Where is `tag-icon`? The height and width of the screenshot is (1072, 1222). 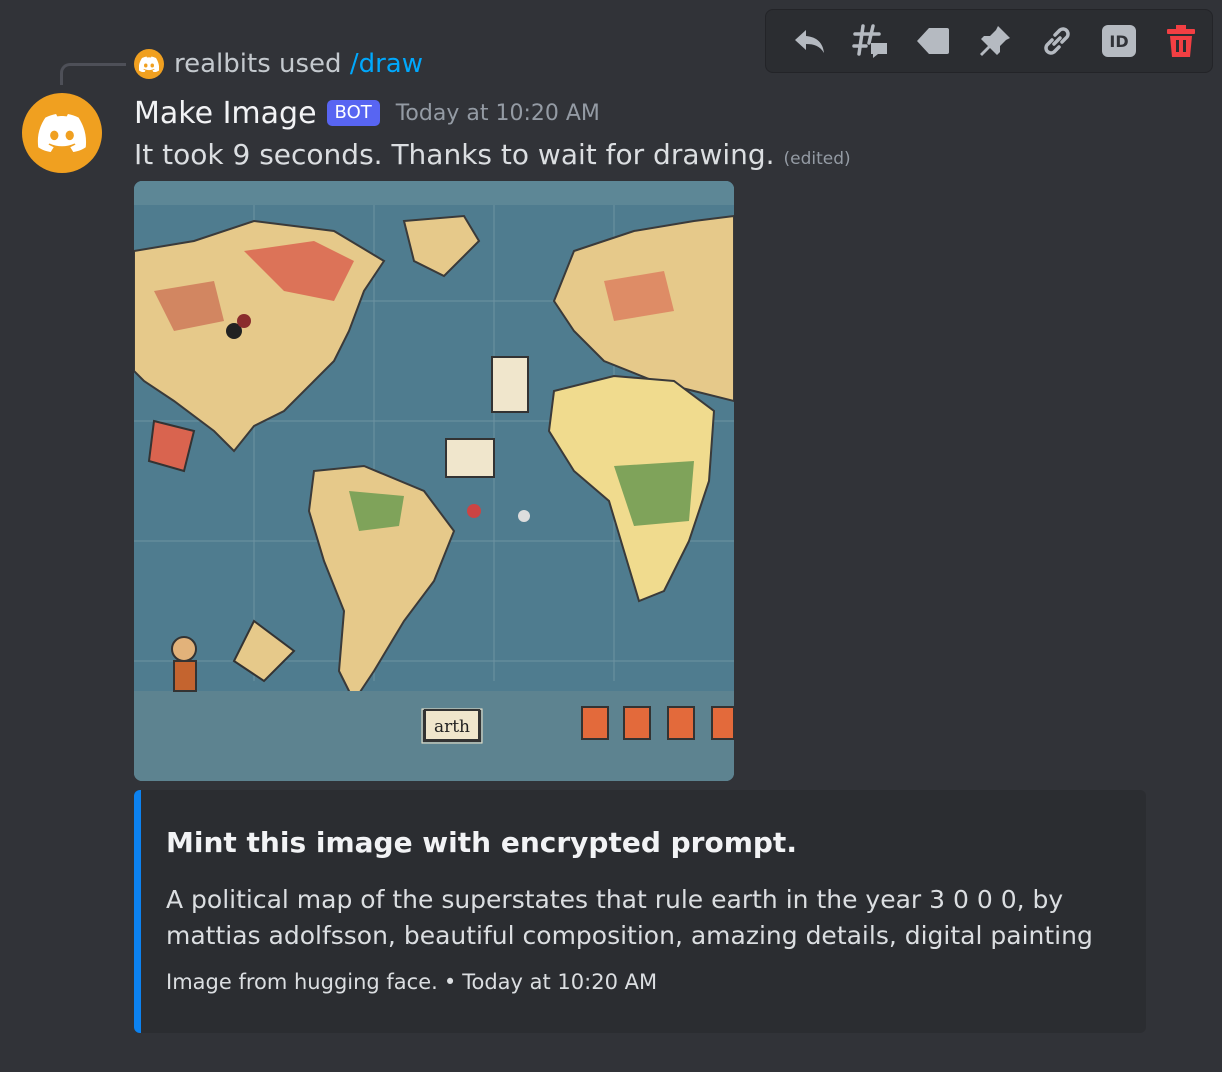
tag-icon is located at coordinates (933, 41).